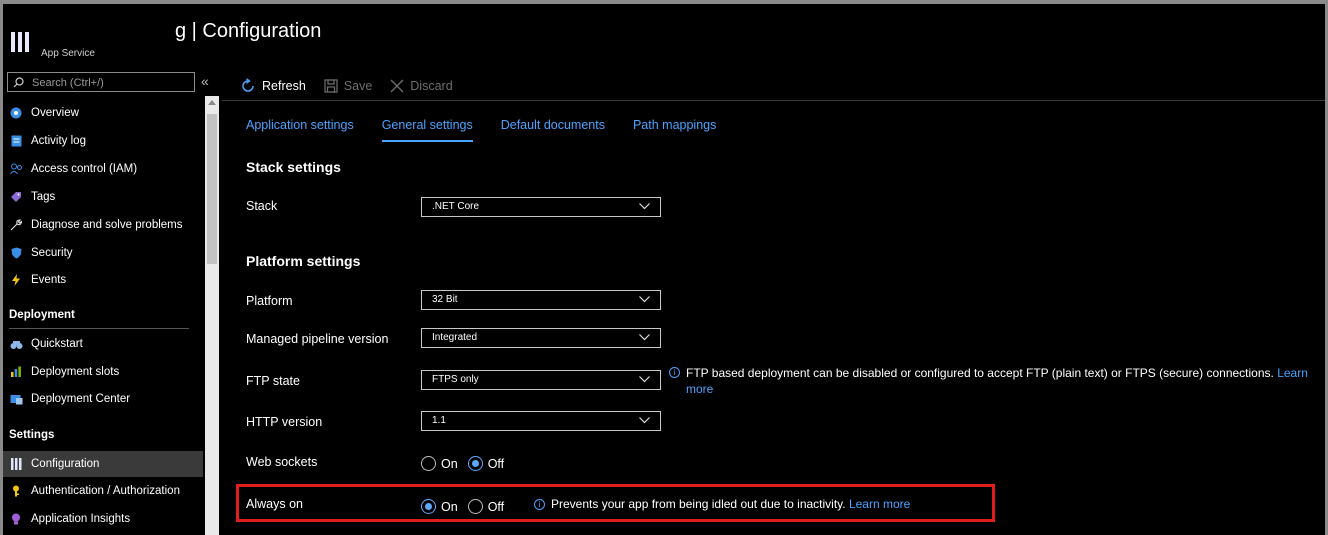 The height and width of the screenshot is (535, 1328). I want to click on slots-icon, so click(16, 372).